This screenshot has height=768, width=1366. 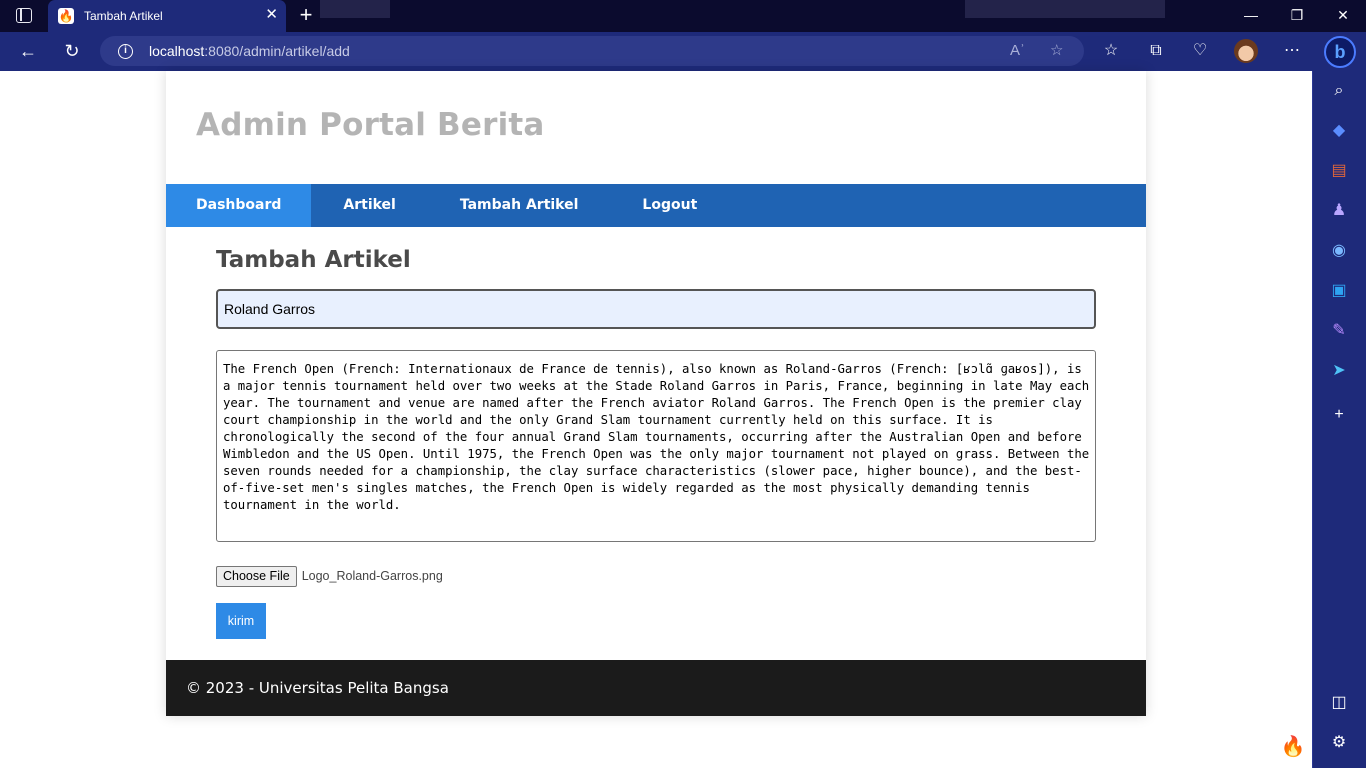 What do you see at coordinates (369, 205) in the screenshot?
I see `nav-artikel: Artikel` at bounding box center [369, 205].